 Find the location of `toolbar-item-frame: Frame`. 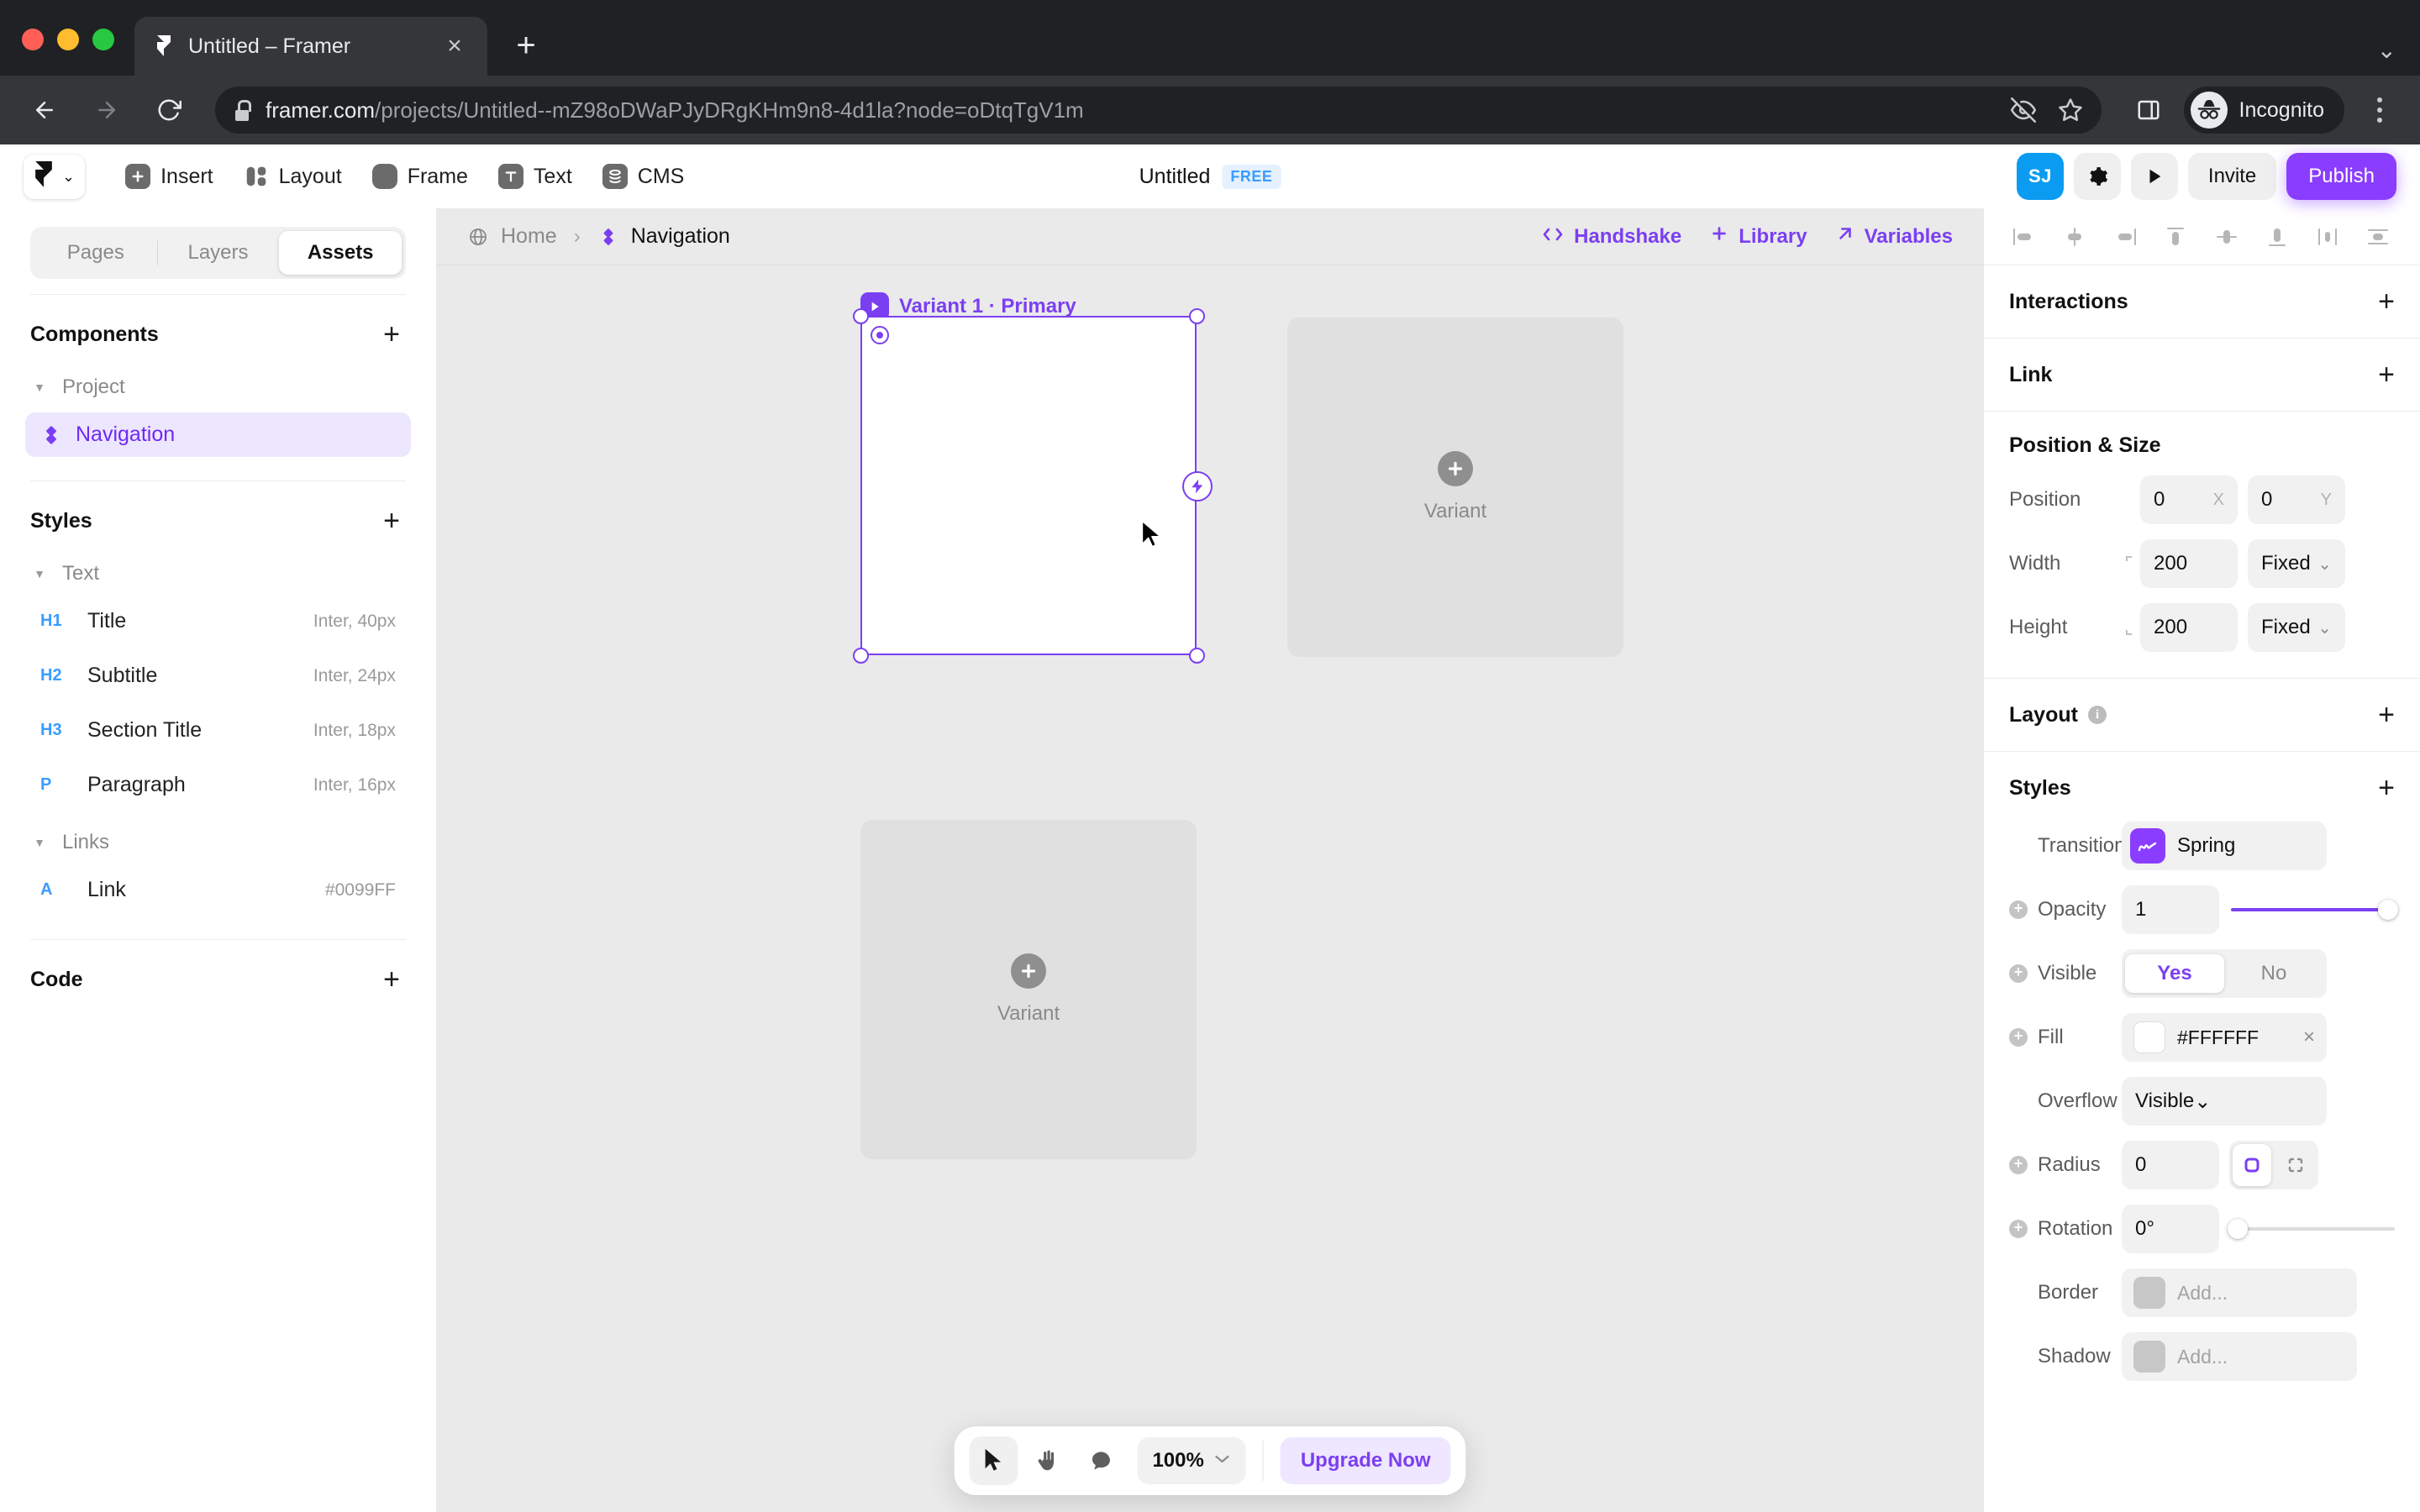

toolbar-item-frame: Frame is located at coordinates (420, 176).